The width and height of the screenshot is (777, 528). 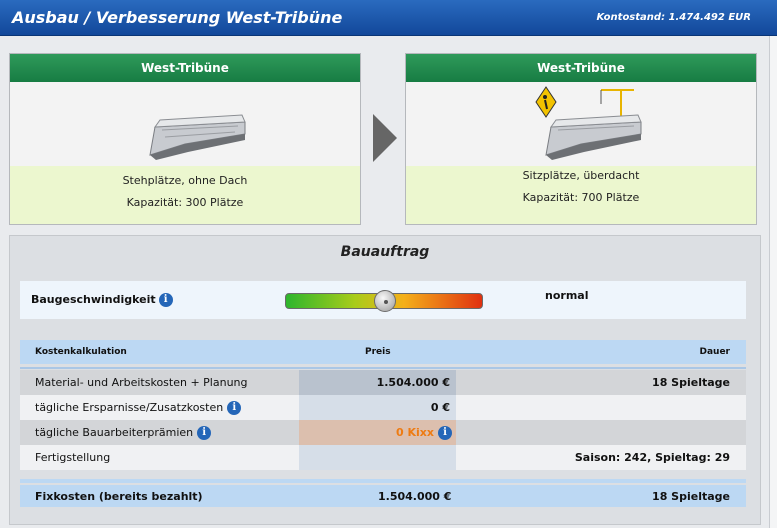 What do you see at coordinates (673, 17) in the screenshot?
I see `account-balance: Kontostand: 1.474.492 EUR` at bounding box center [673, 17].